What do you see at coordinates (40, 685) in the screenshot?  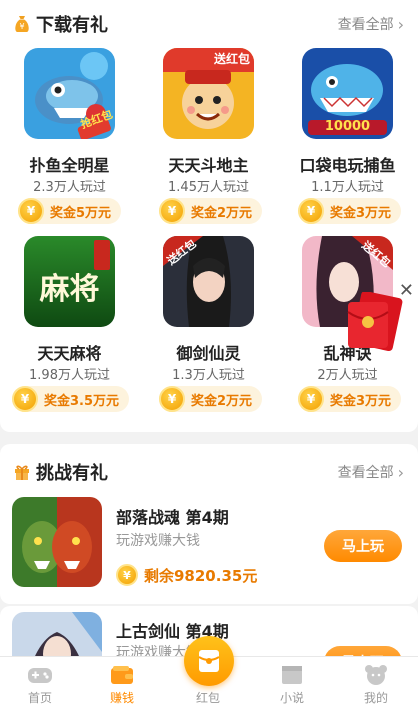 I see `tab-home: 首页` at bounding box center [40, 685].